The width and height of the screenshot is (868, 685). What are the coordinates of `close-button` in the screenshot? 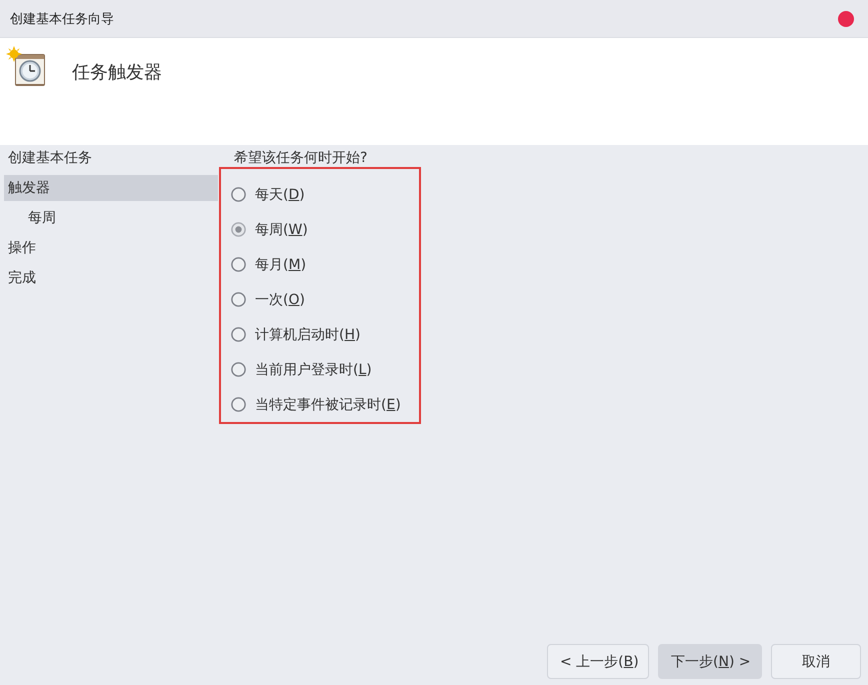 It's located at (846, 18).